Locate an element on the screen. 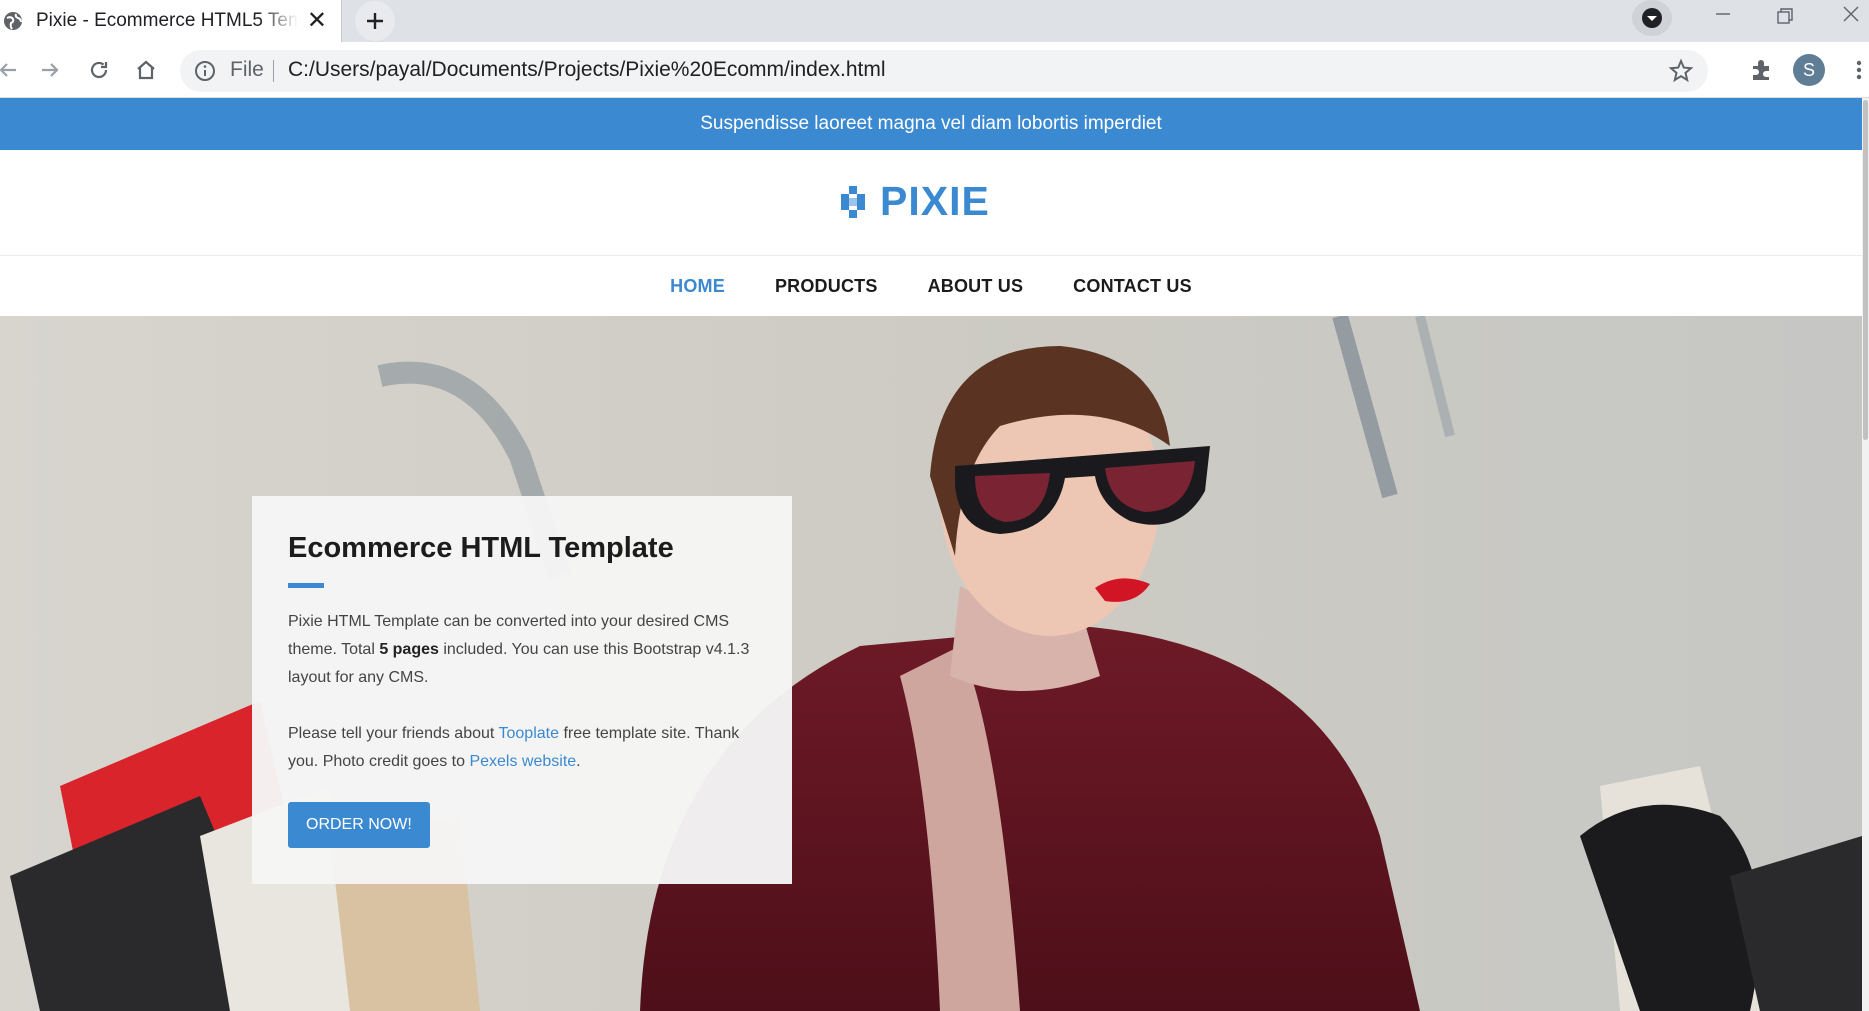 The height and width of the screenshot is (1011, 1869). menu-icon is located at coordinates (1859, 70).